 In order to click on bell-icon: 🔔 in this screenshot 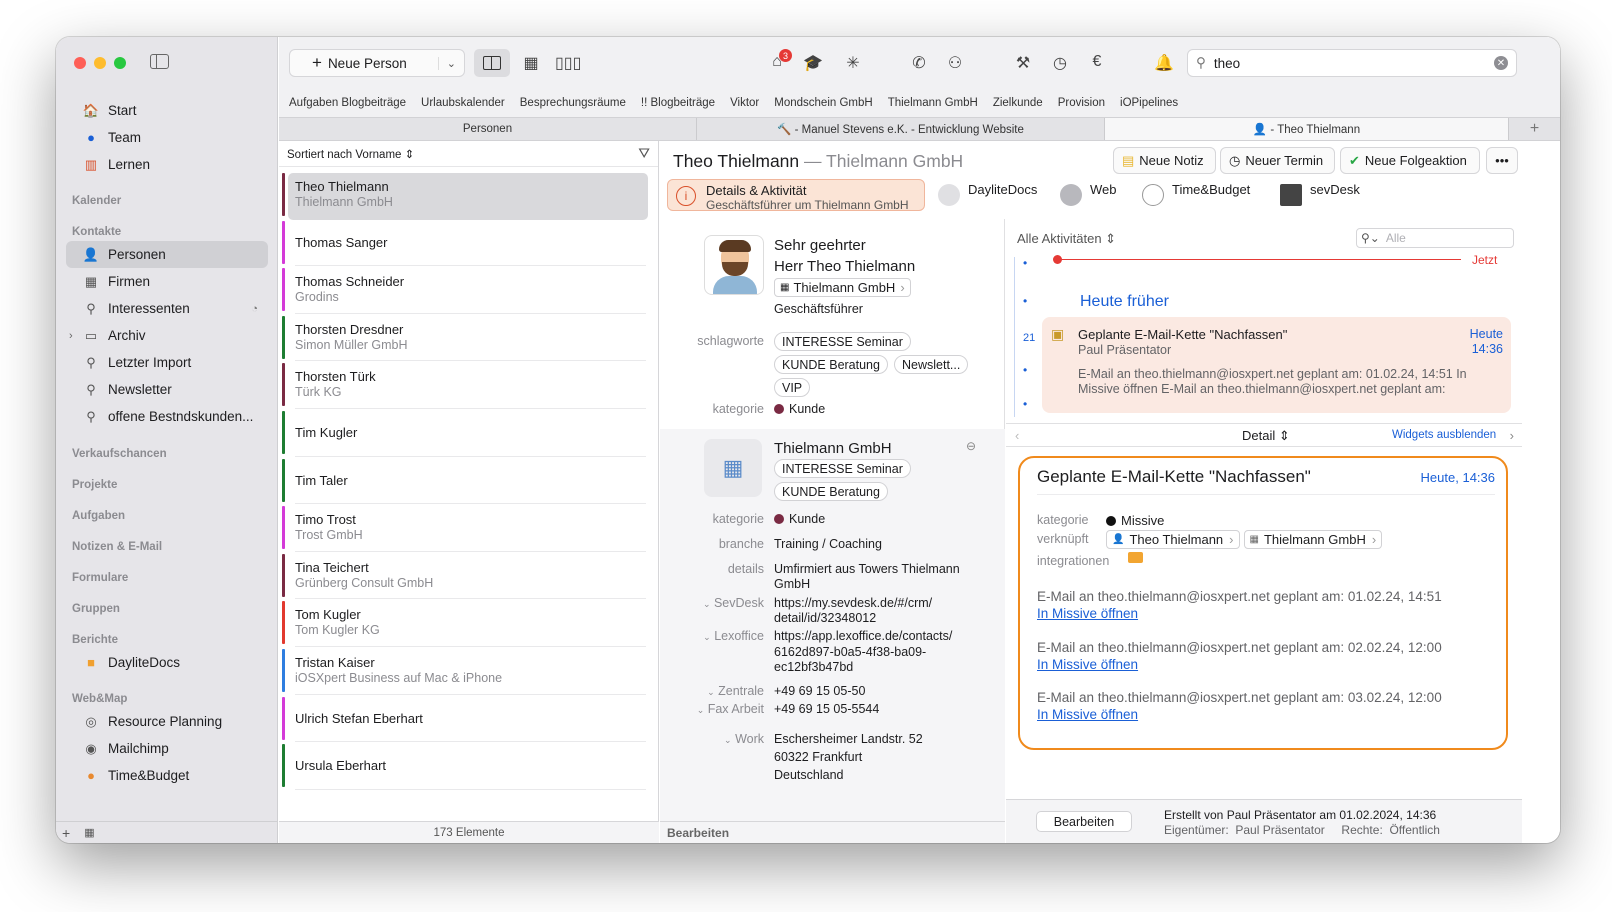, I will do `click(1164, 63)`.